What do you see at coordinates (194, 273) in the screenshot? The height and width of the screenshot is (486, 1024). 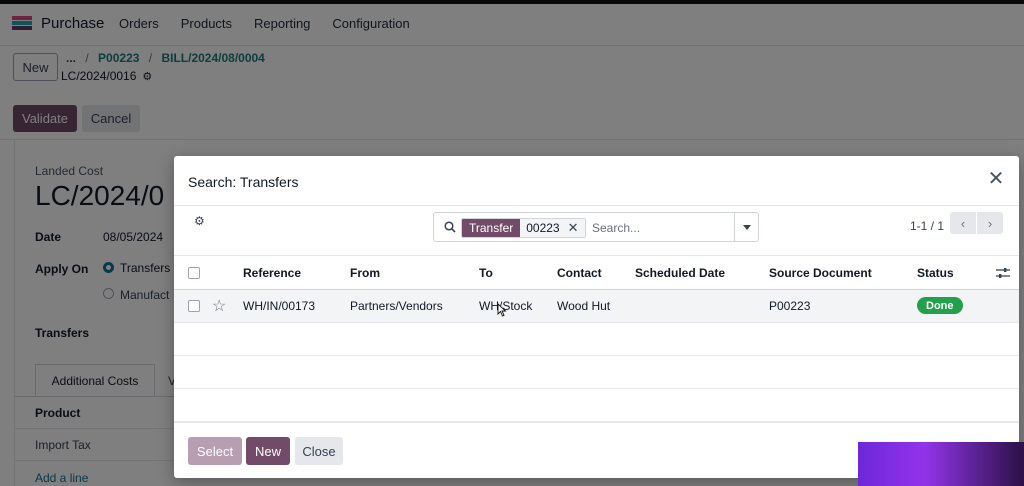 I see `select-all-checkbox` at bounding box center [194, 273].